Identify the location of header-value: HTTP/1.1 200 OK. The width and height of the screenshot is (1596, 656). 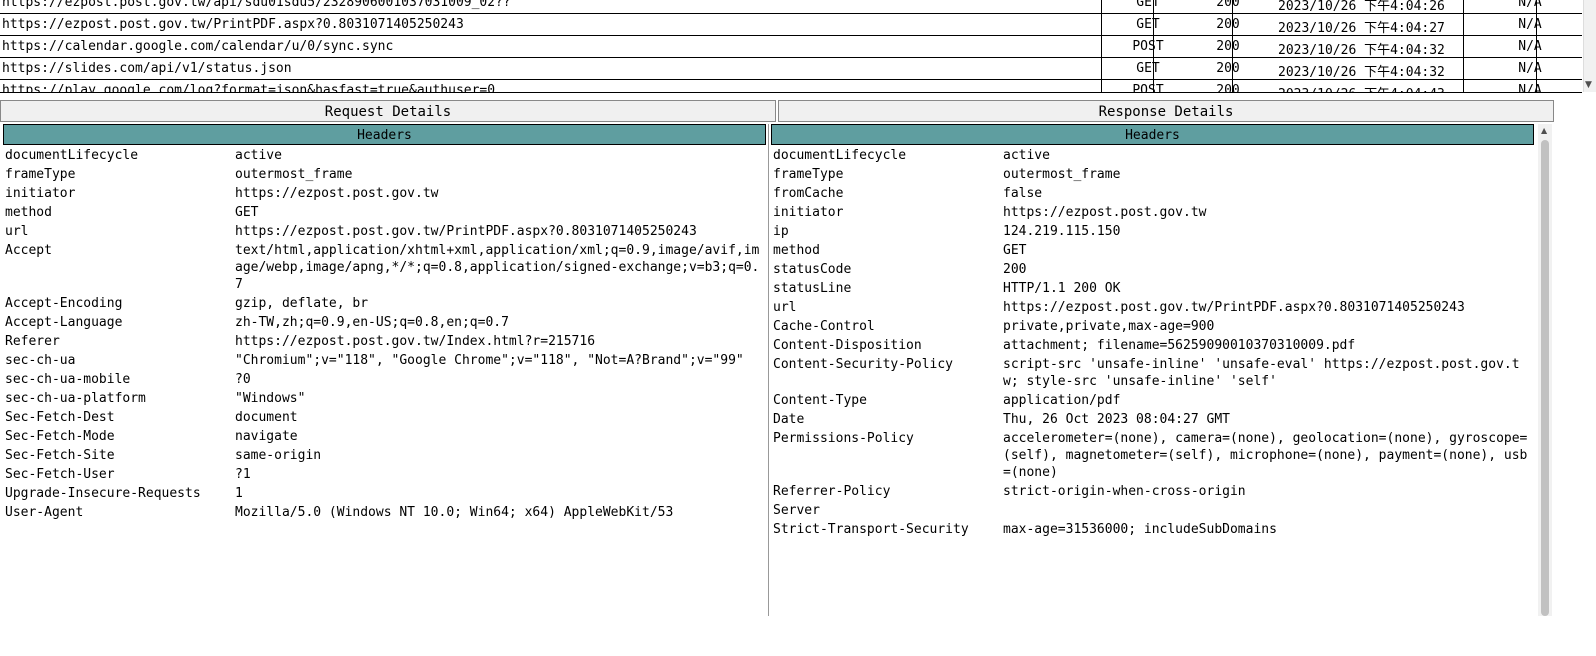
(1062, 288).